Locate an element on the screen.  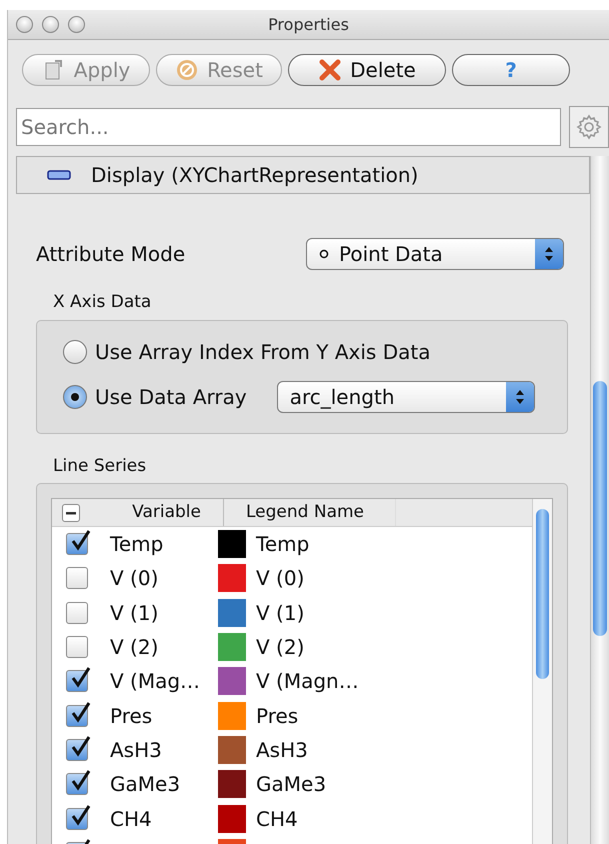
column-header: Legend Name is located at coordinates (310, 512).